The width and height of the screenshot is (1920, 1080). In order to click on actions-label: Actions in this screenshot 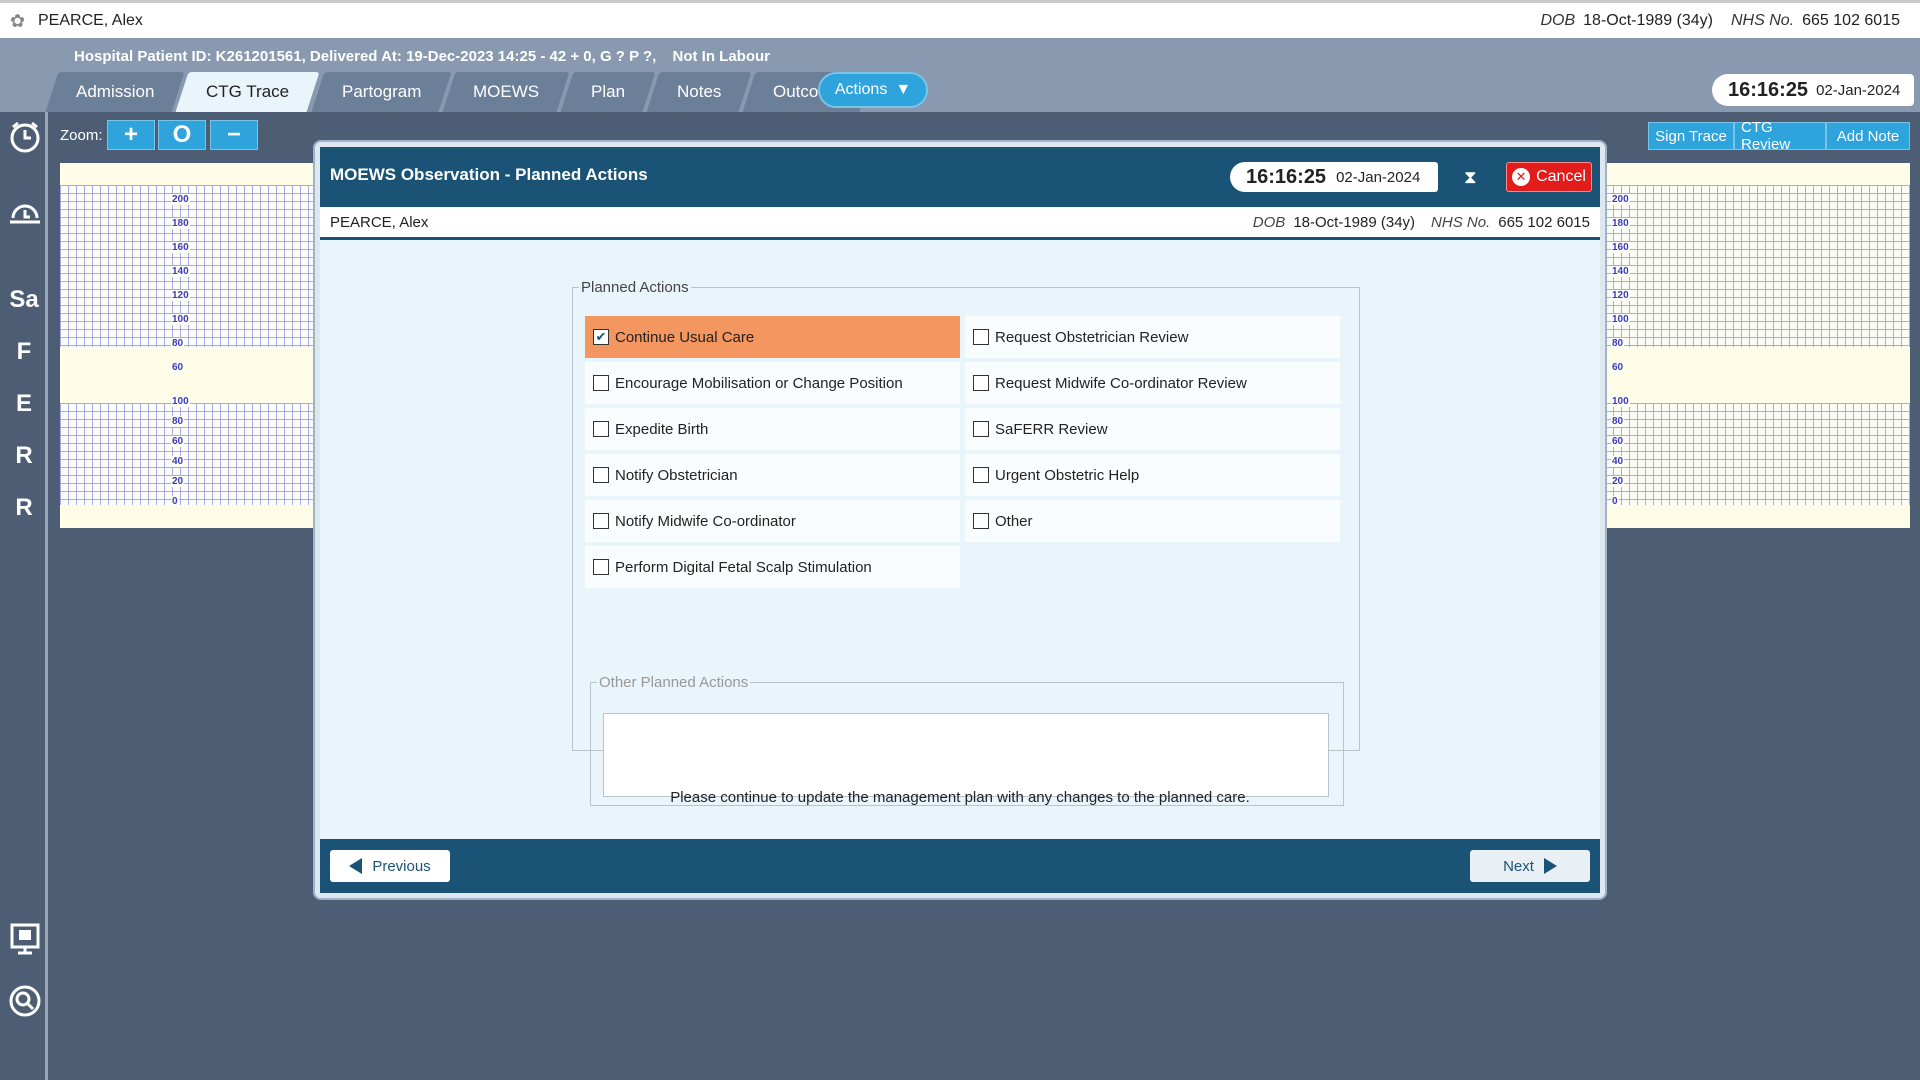, I will do `click(861, 89)`.